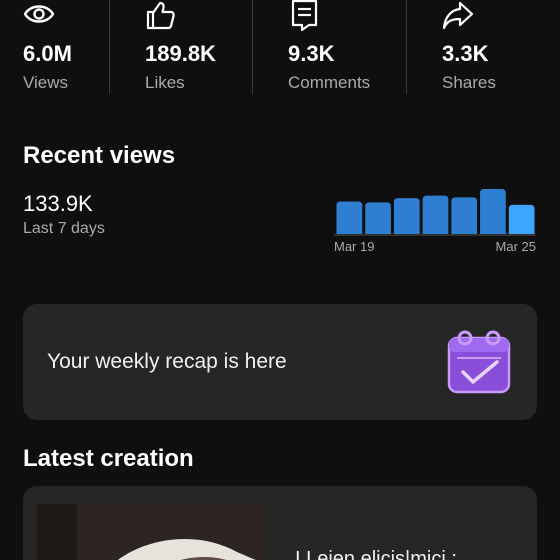  What do you see at coordinates (180, 53) in the screenshot?
I see `likes-value: 189.8K` at bounding box center [180, 53].